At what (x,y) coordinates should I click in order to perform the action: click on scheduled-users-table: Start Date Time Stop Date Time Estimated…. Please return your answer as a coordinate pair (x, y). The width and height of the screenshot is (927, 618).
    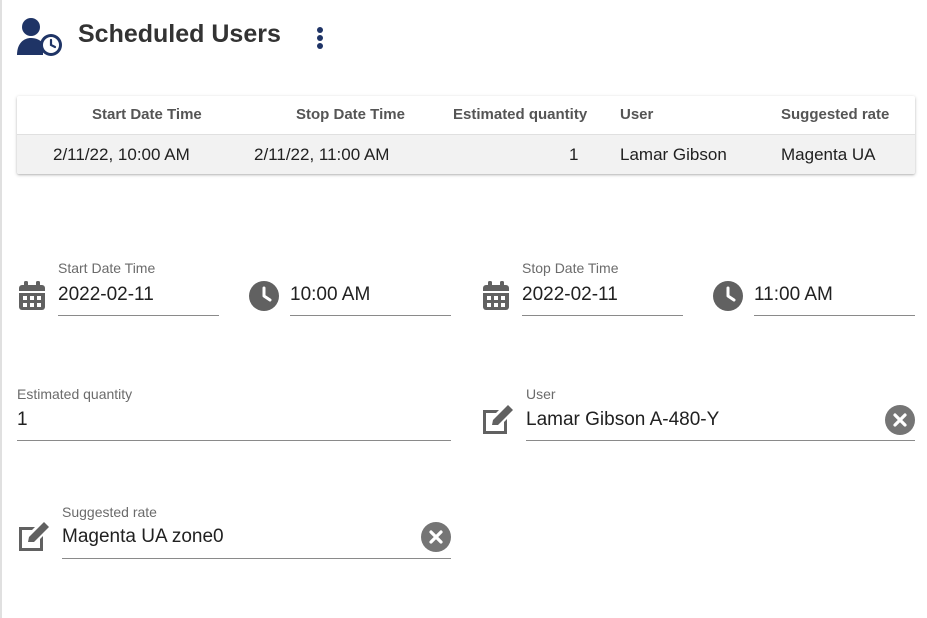
    Looking at the image, I should click on (466, 135).